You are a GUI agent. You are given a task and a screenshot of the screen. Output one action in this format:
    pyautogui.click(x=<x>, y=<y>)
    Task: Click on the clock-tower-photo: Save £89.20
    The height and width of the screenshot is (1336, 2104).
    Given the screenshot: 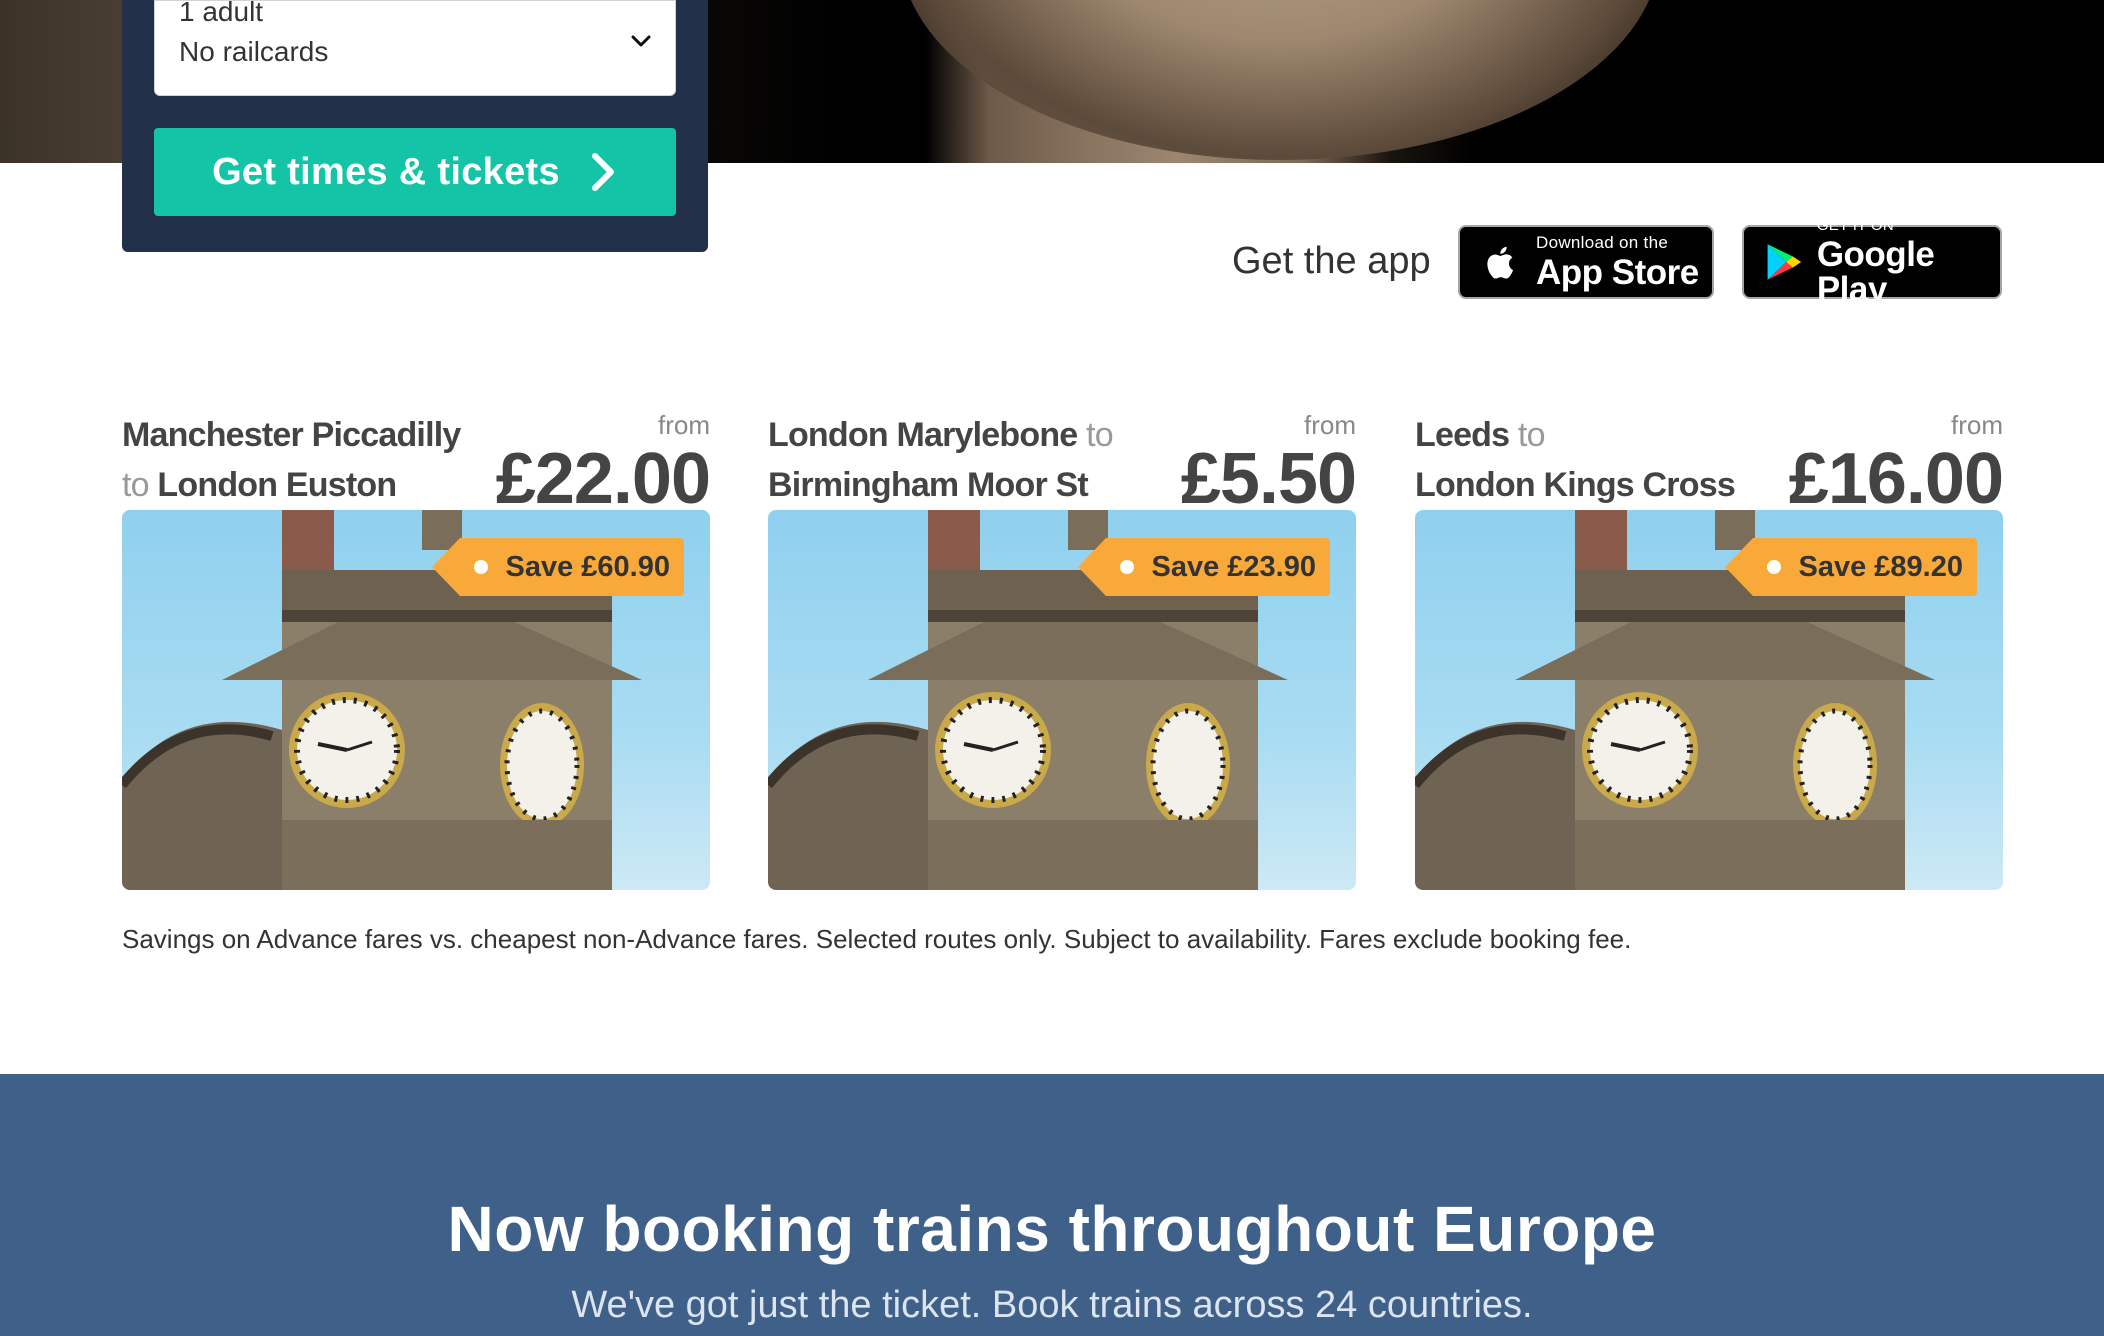 What is the action you would take?
    pyautogui.click(x=1709, y=700)
    